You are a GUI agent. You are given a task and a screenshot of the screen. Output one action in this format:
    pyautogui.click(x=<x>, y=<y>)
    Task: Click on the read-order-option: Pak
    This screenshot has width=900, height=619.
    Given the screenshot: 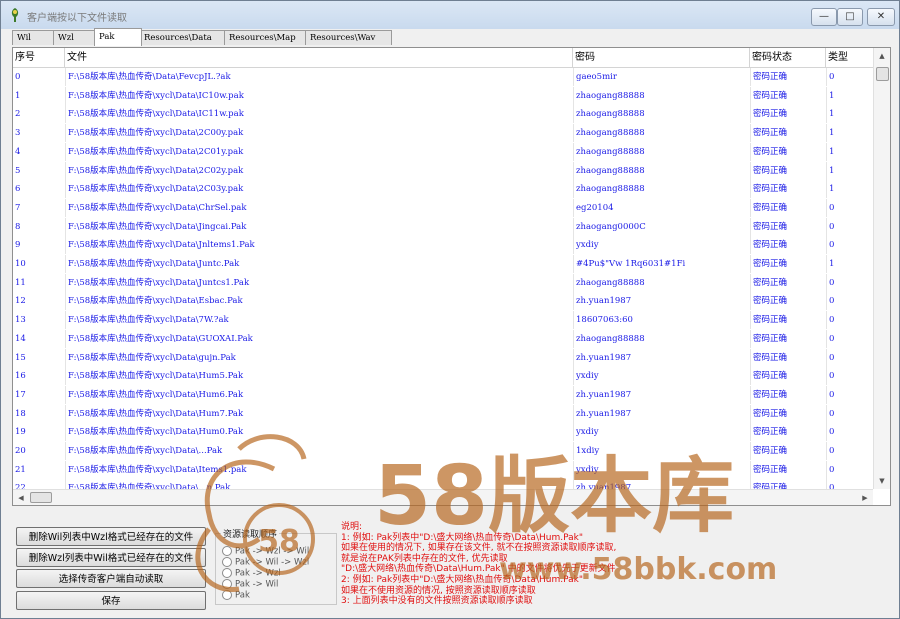 What is the action you would take?
    pyautogui.click(x=236, y=595)
    